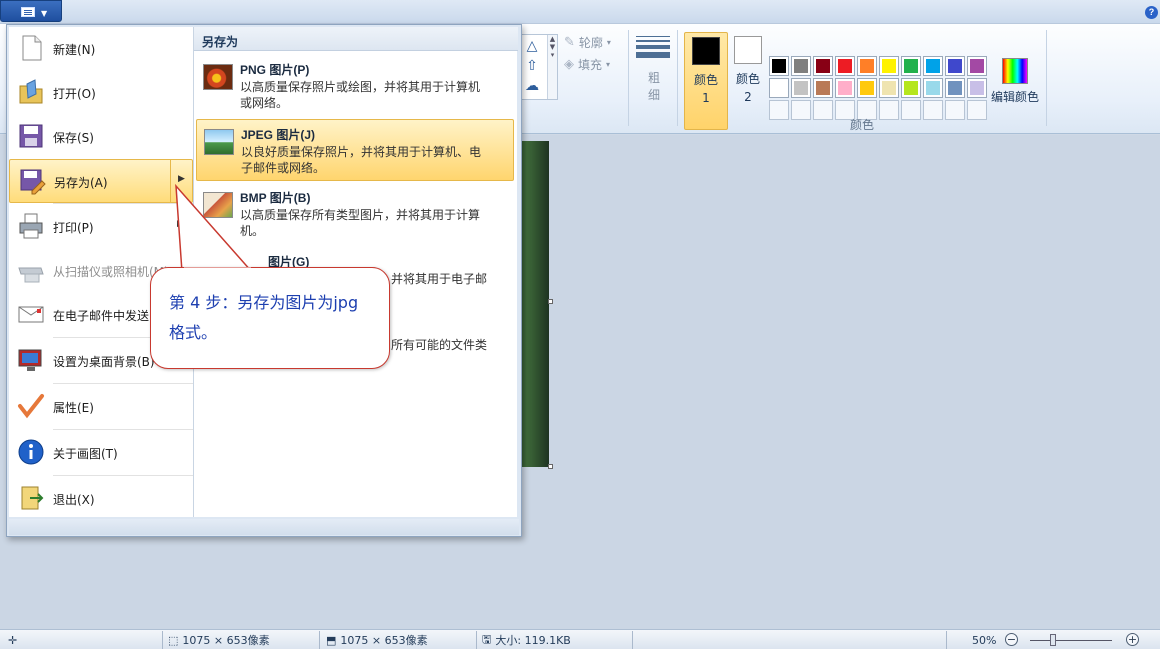 This screenshot has height=649, width=1160. I want to click on callout-shape-icon: ☁, so click(532, 86).